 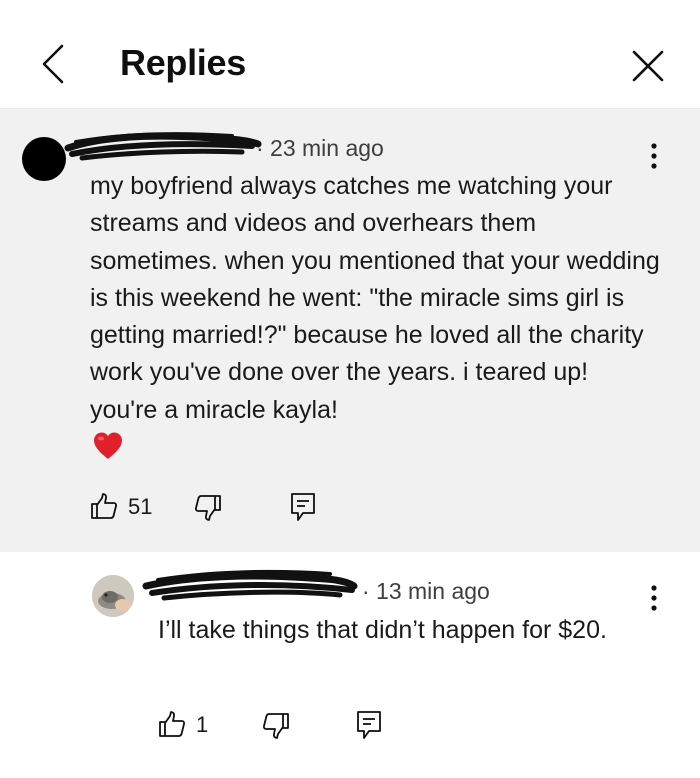 What do you see at coordinates (426, 591) in the screenshot?
I see `reply-timestamp: · 13 min ago` at bounding box center [426, 591].